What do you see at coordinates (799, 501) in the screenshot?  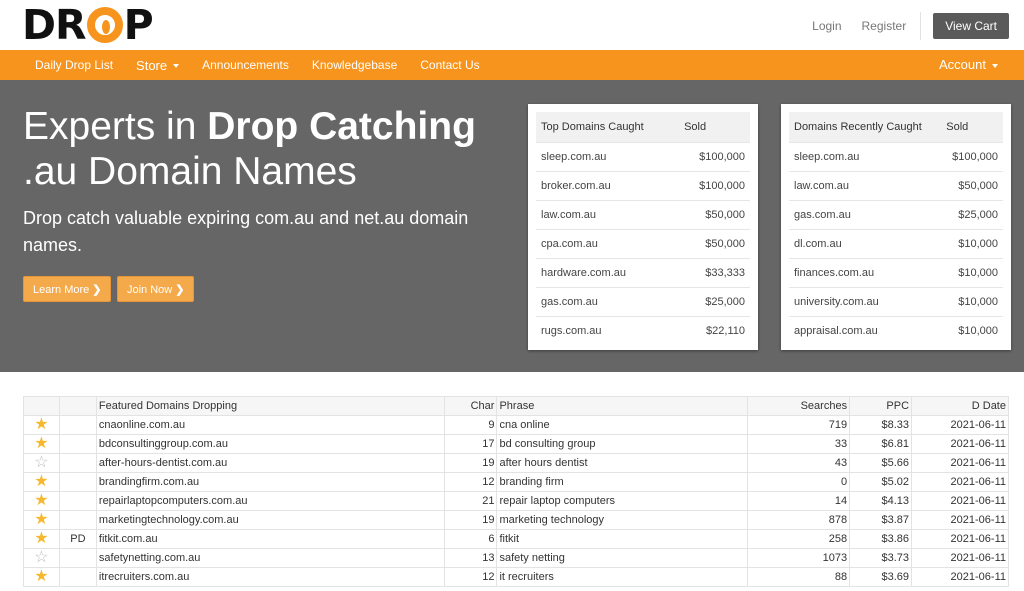 I see `searches-cell: 14` at bounding box center [799, 501].